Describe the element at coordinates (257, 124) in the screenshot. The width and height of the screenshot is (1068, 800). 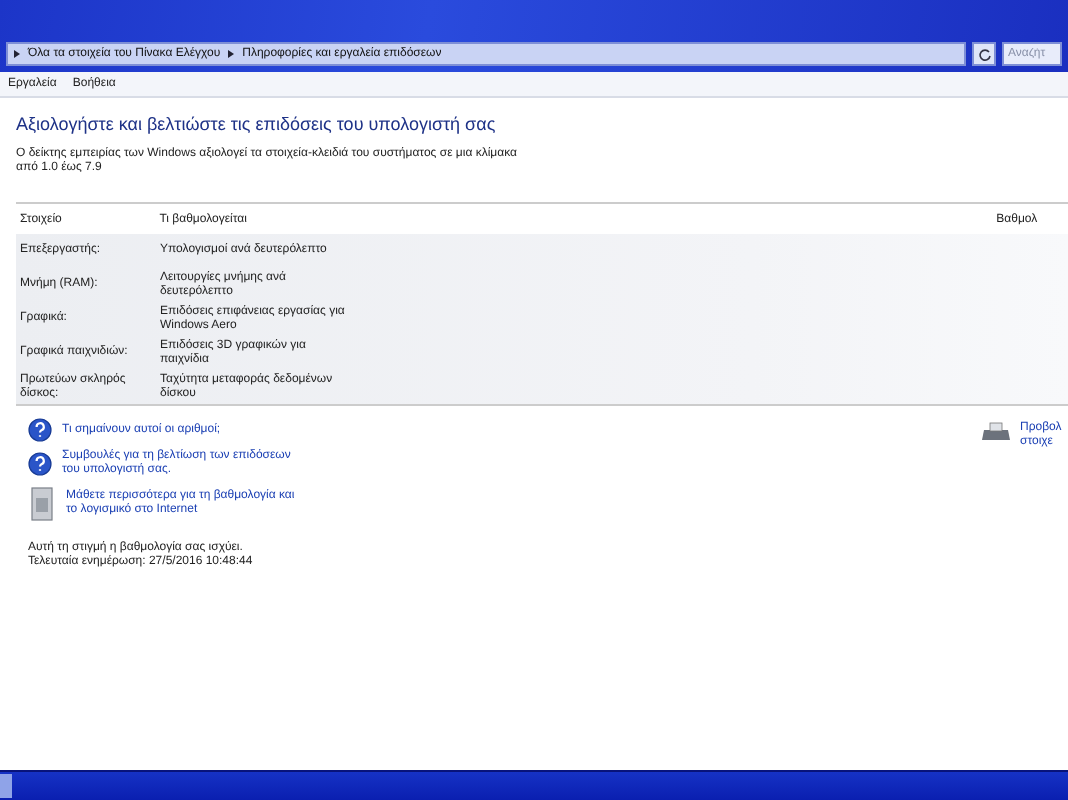
I see `page-heading: Αξιολογήστε και βελτιώστε τις επιδόσεις του υπολογιστή σας` at that location.